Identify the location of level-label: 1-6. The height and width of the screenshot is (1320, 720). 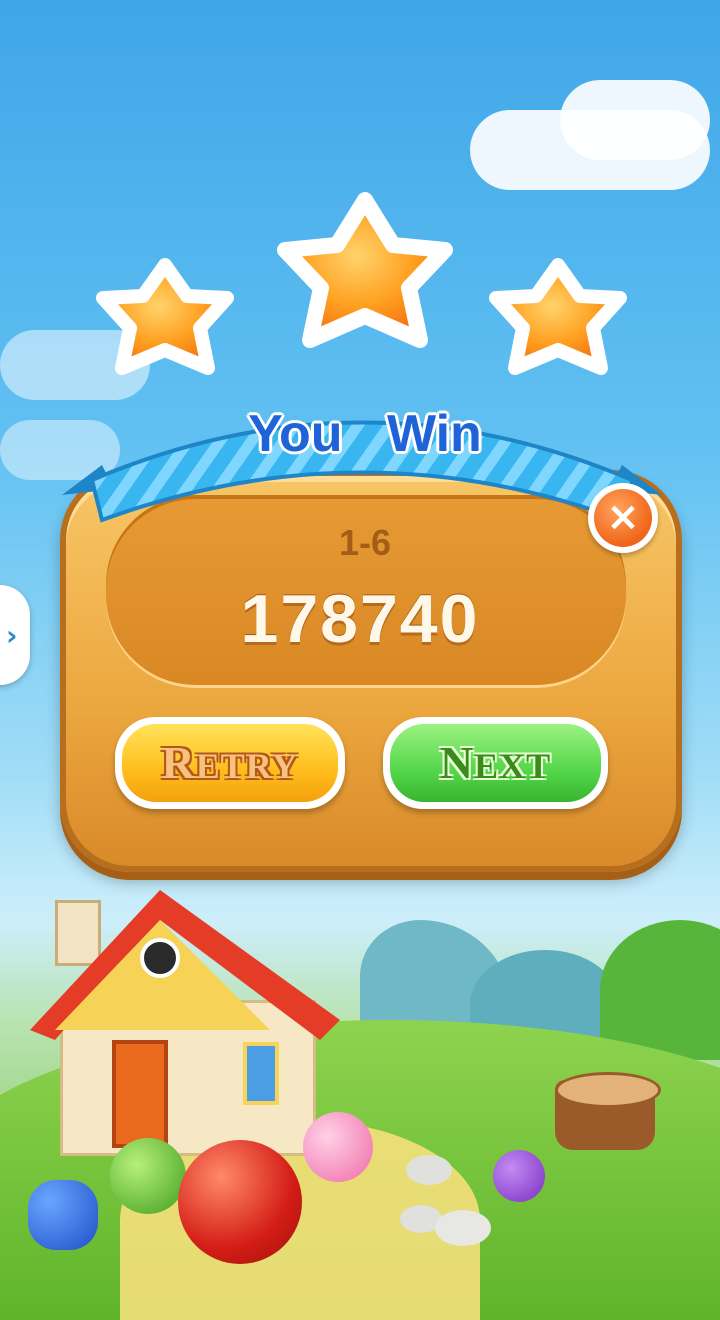
(365, 542).